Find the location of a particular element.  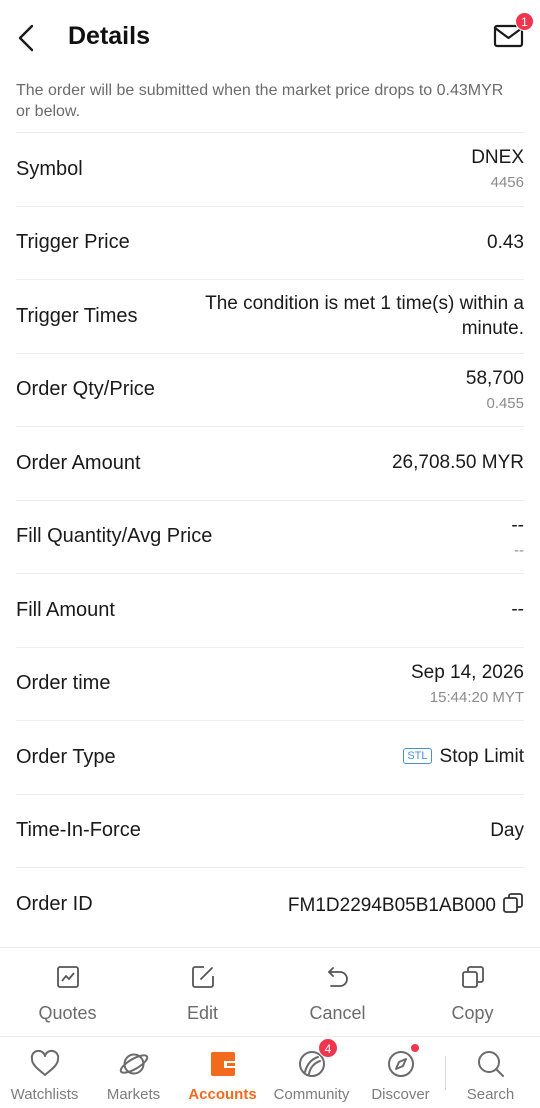

copy-button: Copy is located at coordinates (472, 992).